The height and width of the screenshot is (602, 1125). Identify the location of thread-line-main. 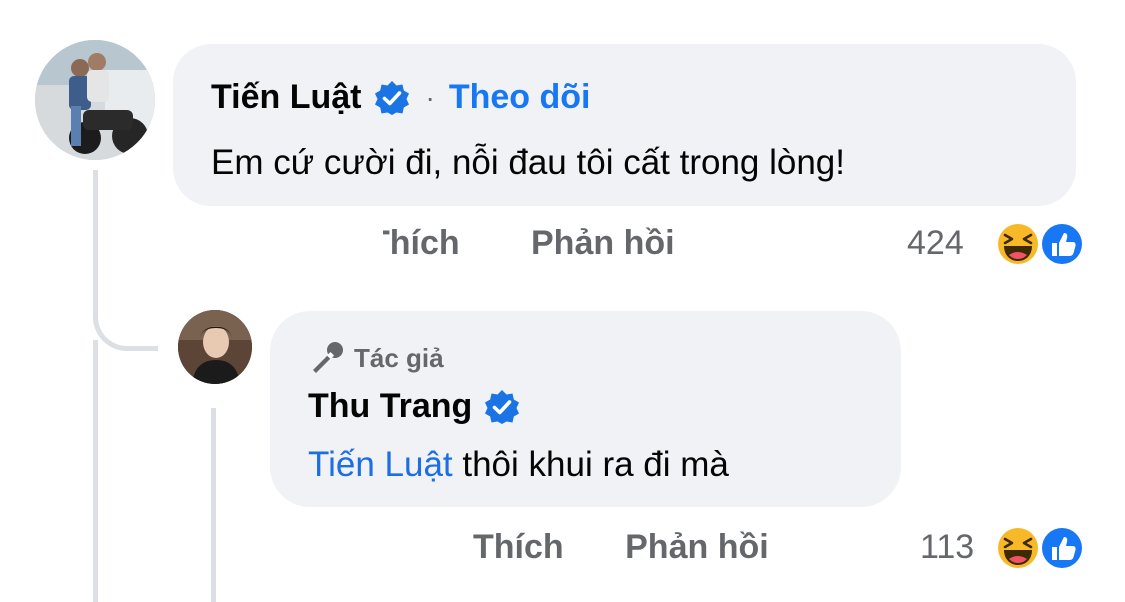
(95, 471).